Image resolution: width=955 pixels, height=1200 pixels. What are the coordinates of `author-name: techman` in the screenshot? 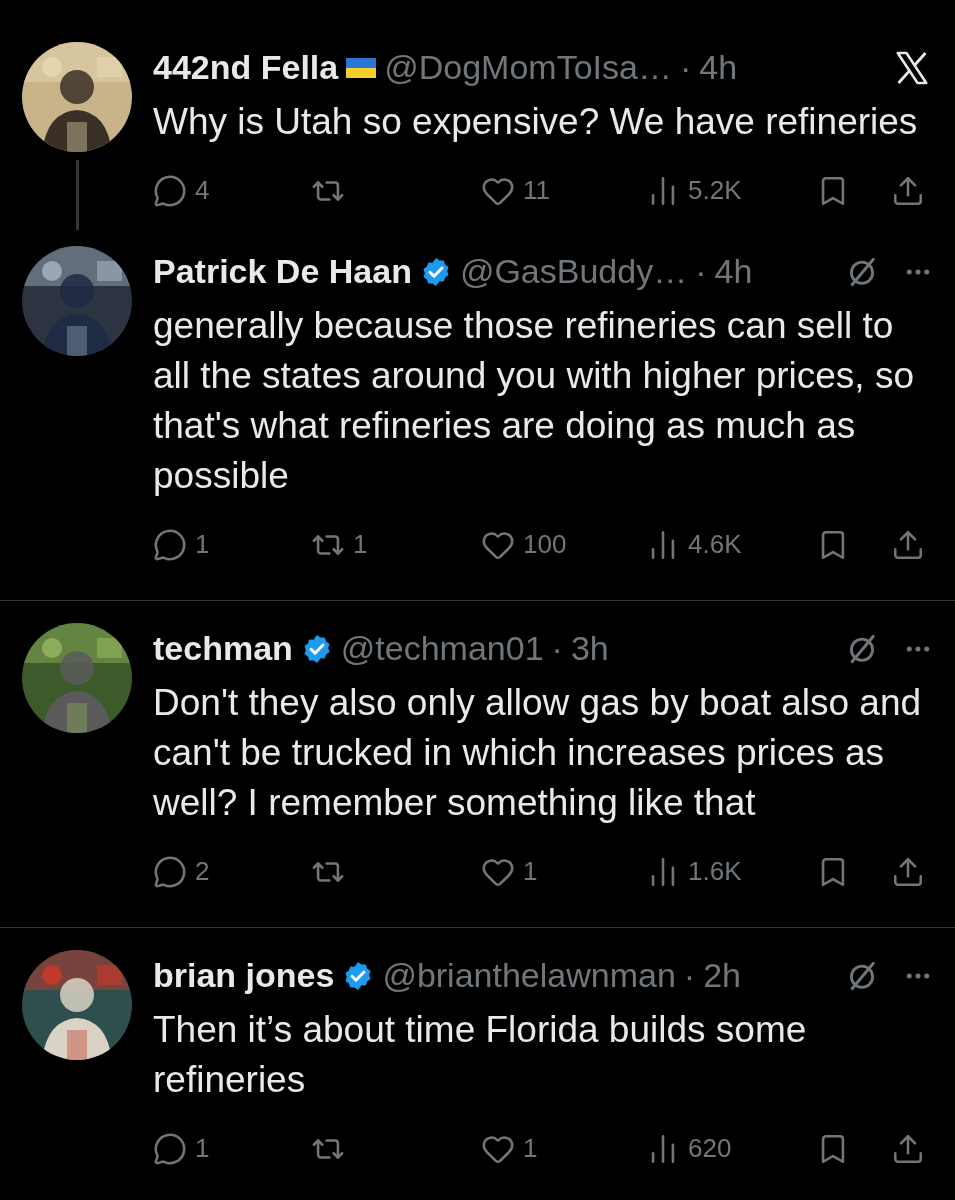 It's located at (223, 648).